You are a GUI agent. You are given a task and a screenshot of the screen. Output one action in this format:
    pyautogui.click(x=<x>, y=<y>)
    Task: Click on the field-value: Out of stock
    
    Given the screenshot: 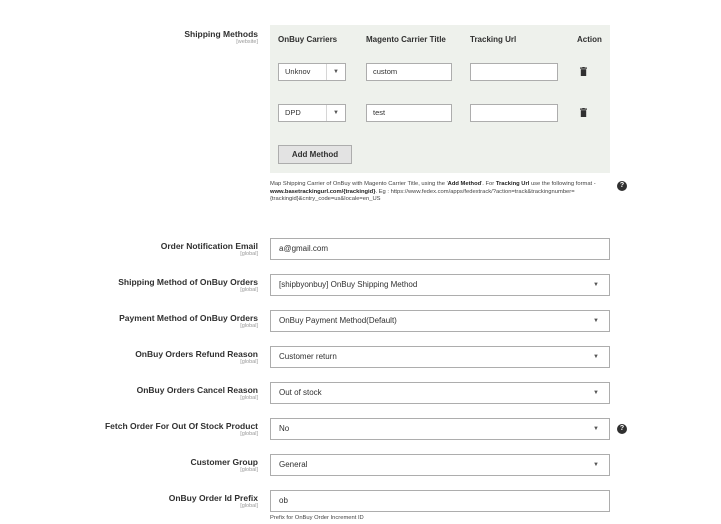 What is the action you would take?
    pyautogui.click(x=300, y=392)
    